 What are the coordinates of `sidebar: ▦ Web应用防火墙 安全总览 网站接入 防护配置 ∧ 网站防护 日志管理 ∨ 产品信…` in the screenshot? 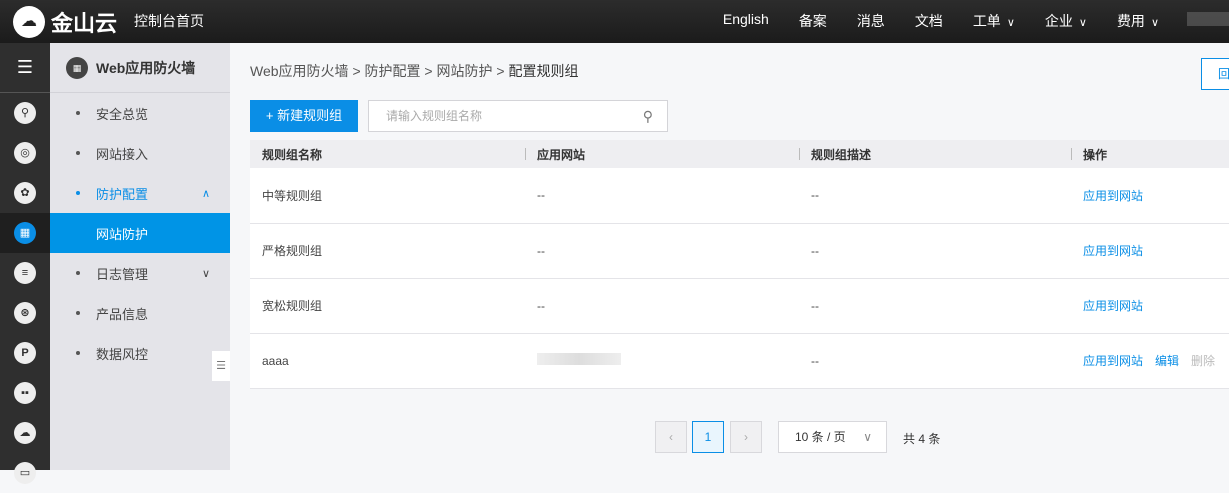 It's located at (140, 256).